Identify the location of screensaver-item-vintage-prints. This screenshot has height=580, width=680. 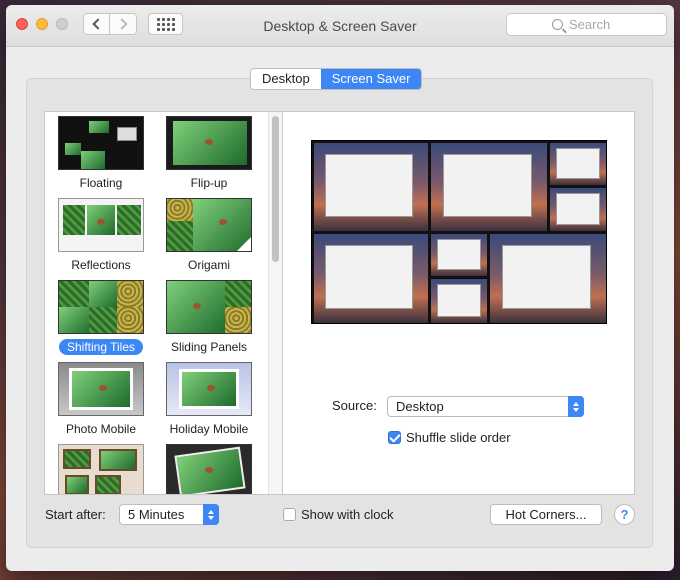
(101, 469).